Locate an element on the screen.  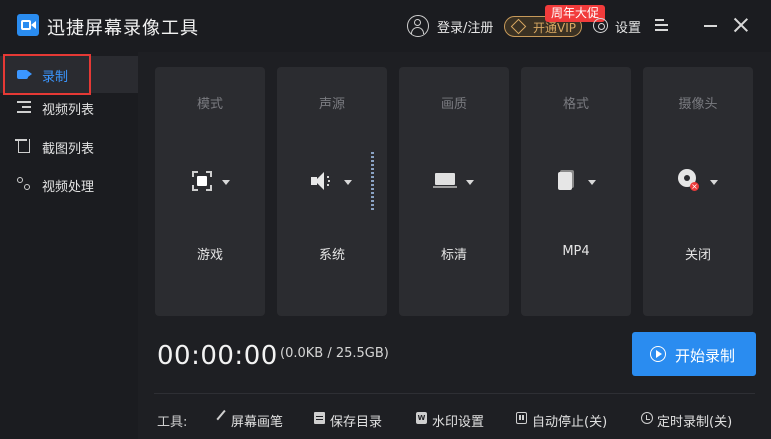
app-logo-icon is located at coordinates (28, 25).